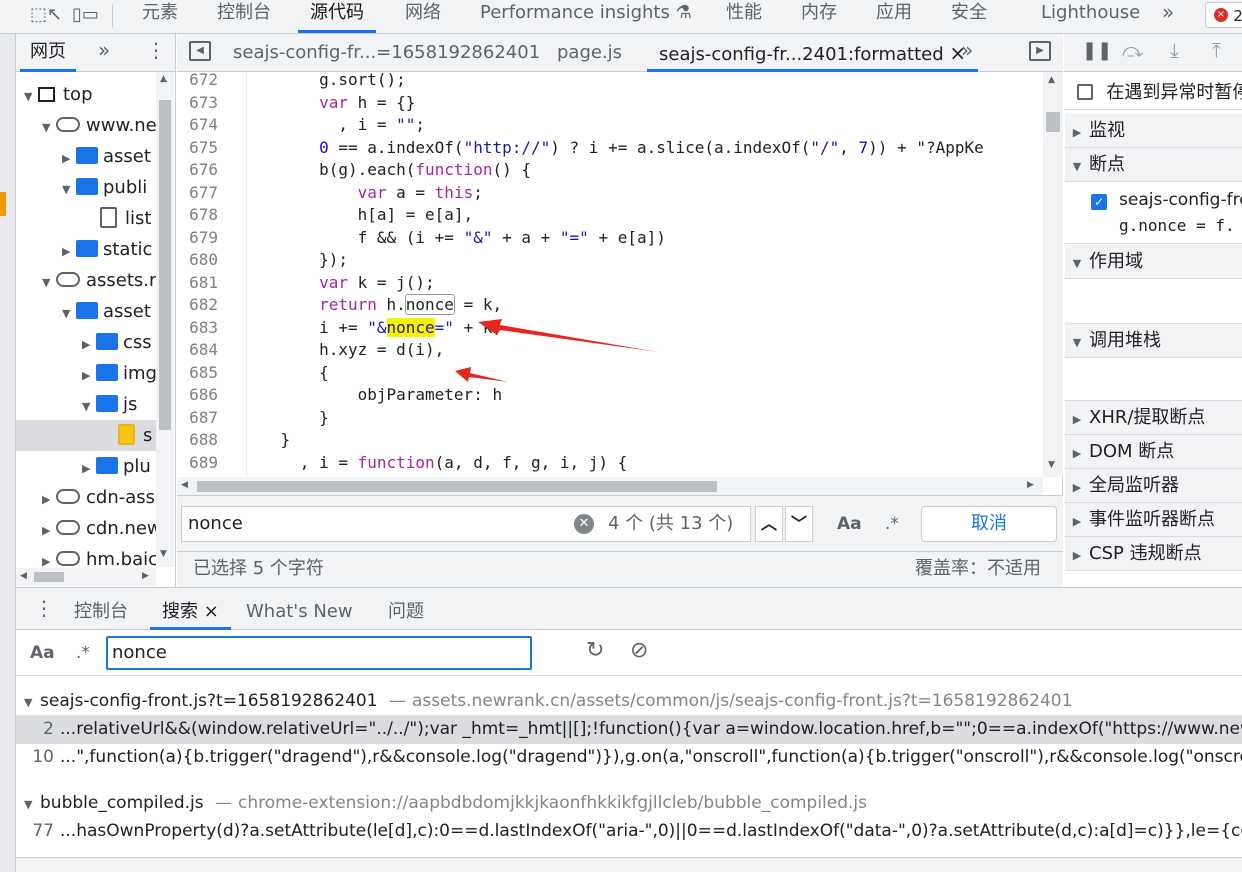 Image resolution: width=1242 pixels, height=872 pixels. What do you see at coordinates (253, 373) in the screenshot?
I see `code-line: 685 {` at bounding box center [253, 373].